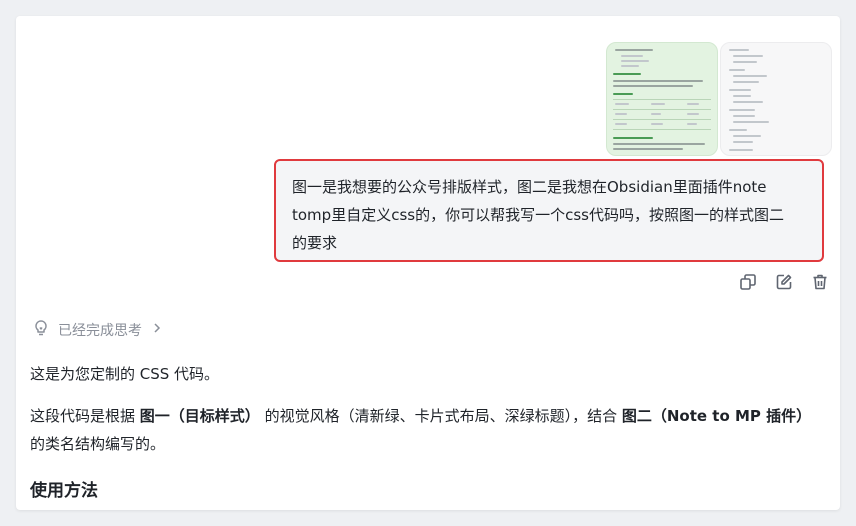  Describe the element at coordinates (85, 416) in the screenshot. I see `response-text: 这段代码是根据` at that location.